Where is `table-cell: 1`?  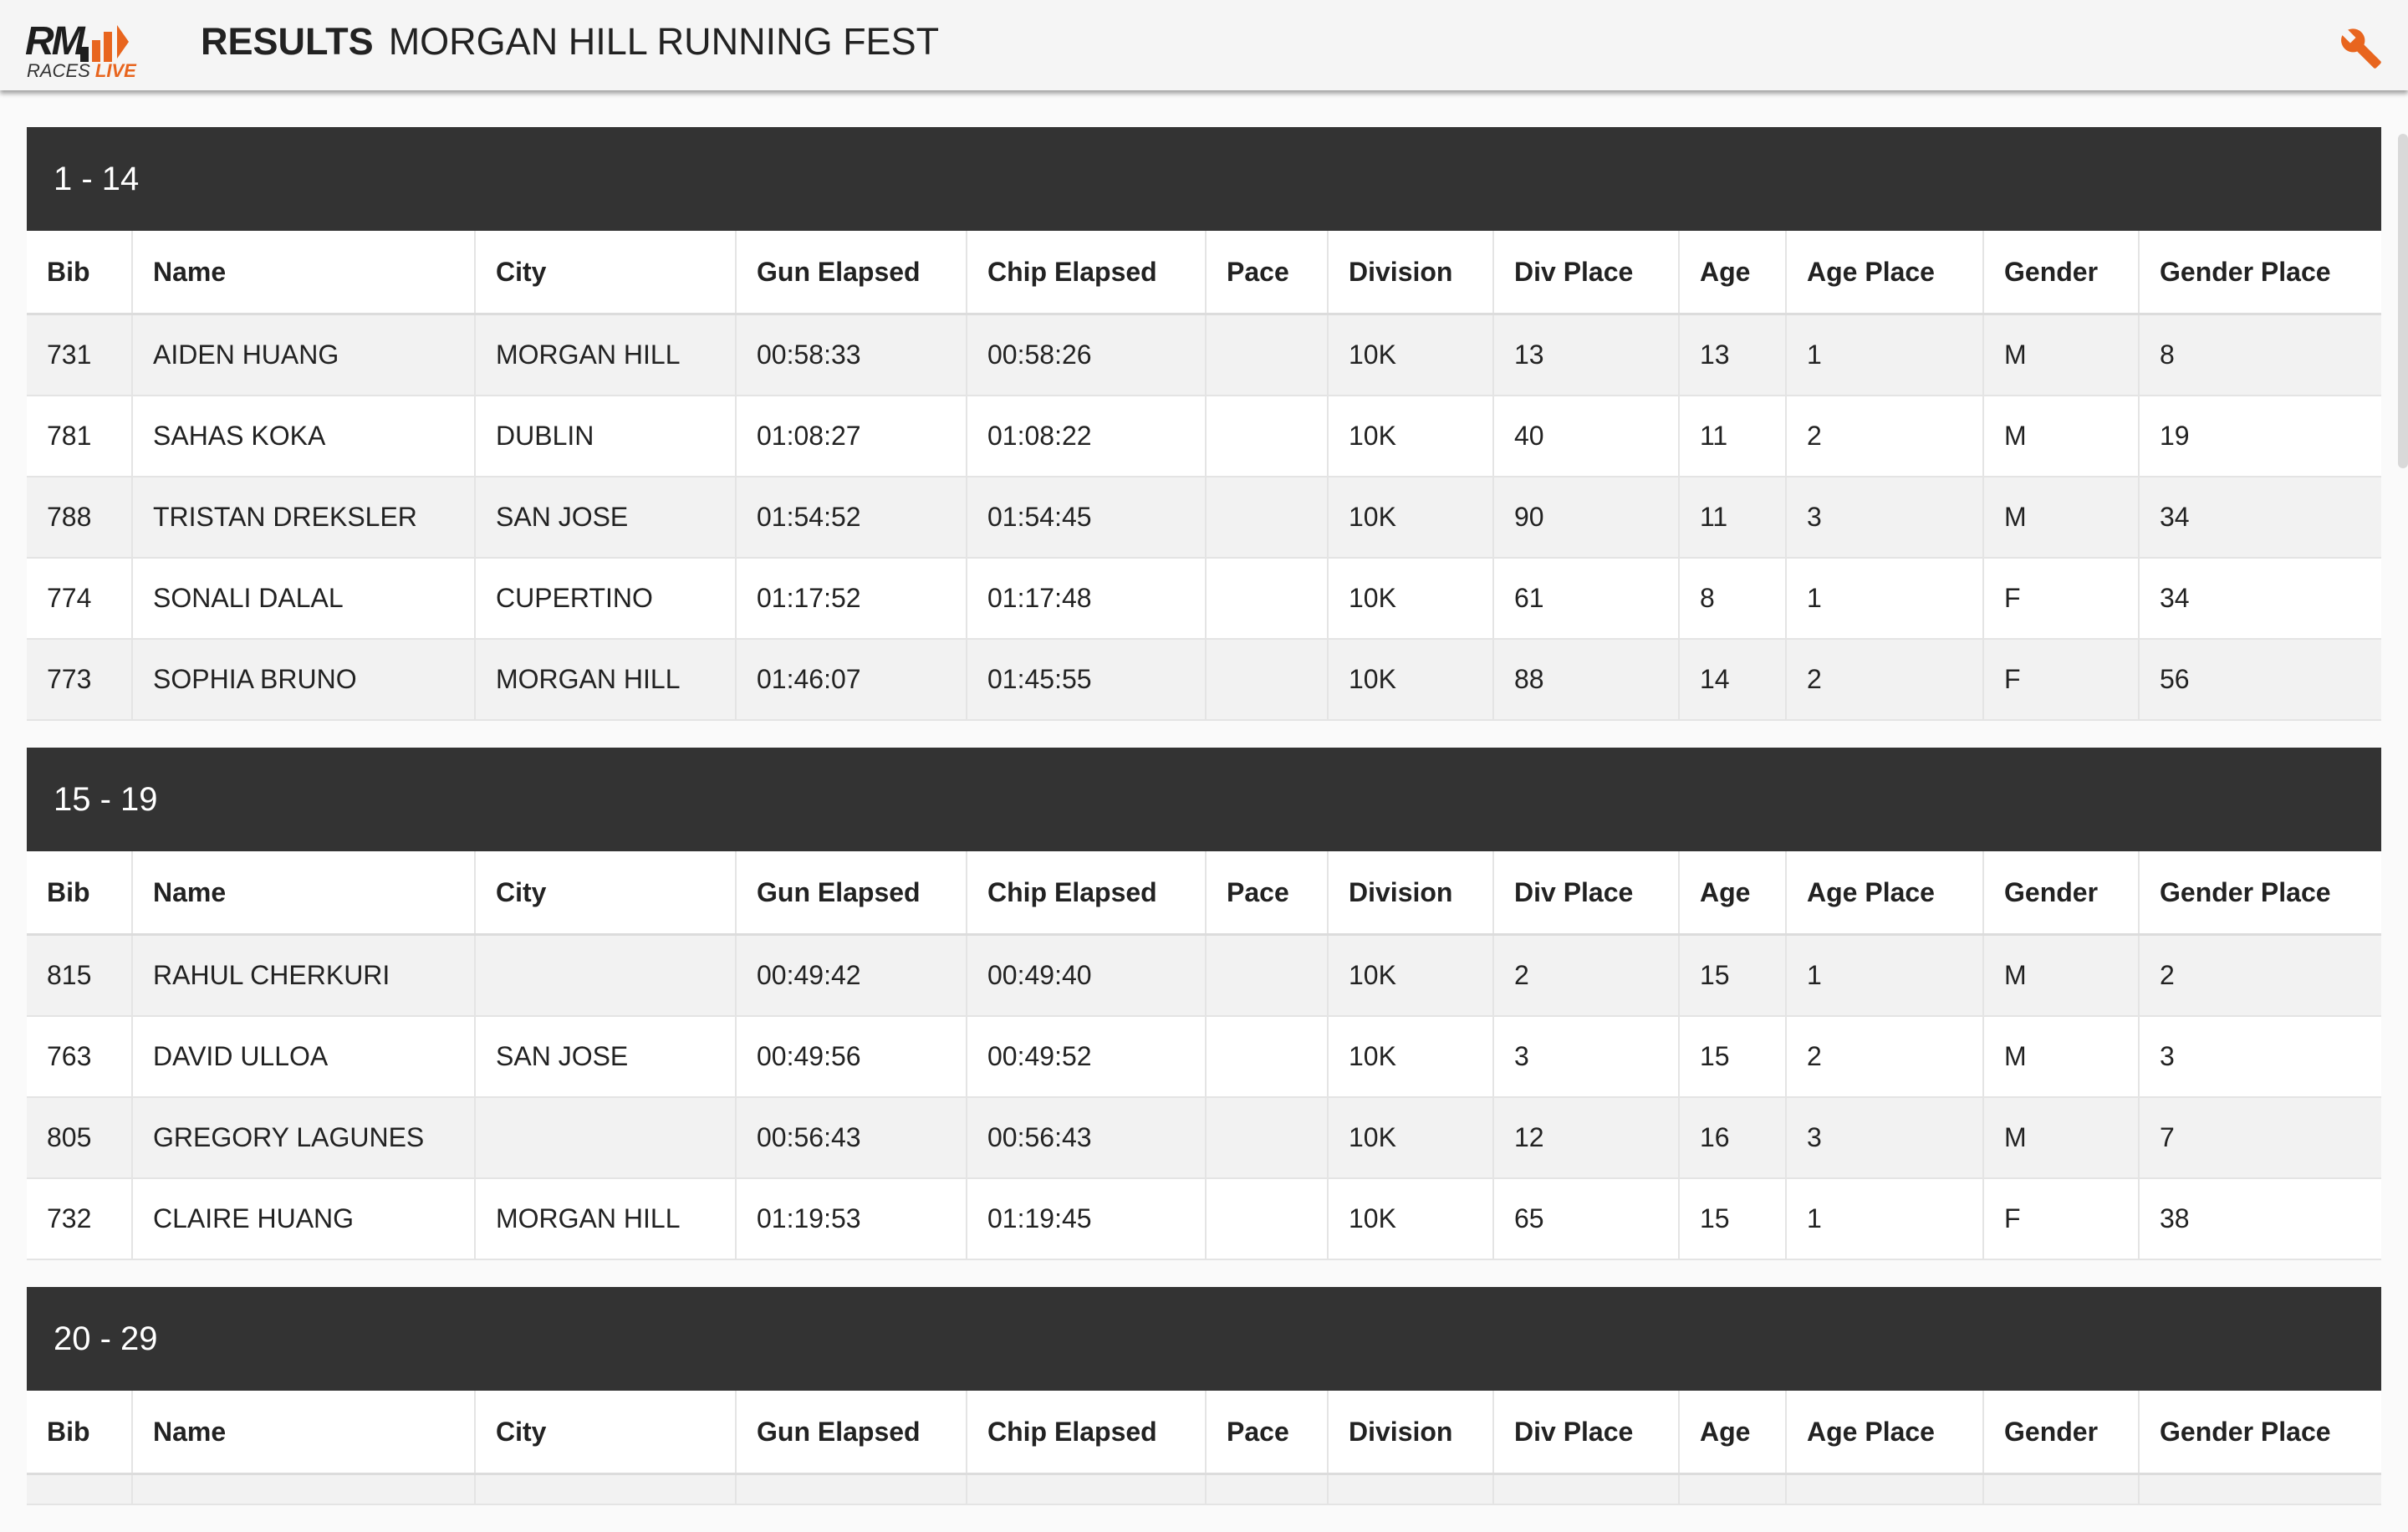
table-cell: 1 is located at coordinates (1885, 599).